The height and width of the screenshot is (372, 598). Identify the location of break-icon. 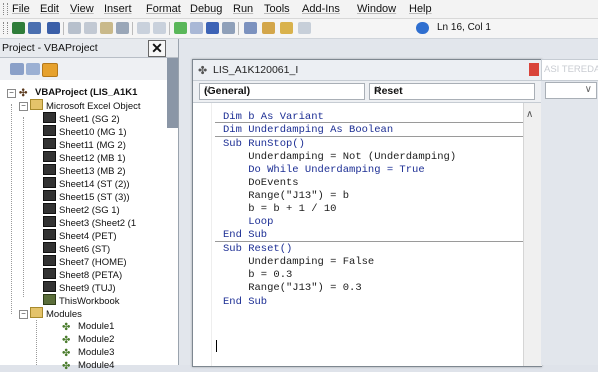
(196, 28).